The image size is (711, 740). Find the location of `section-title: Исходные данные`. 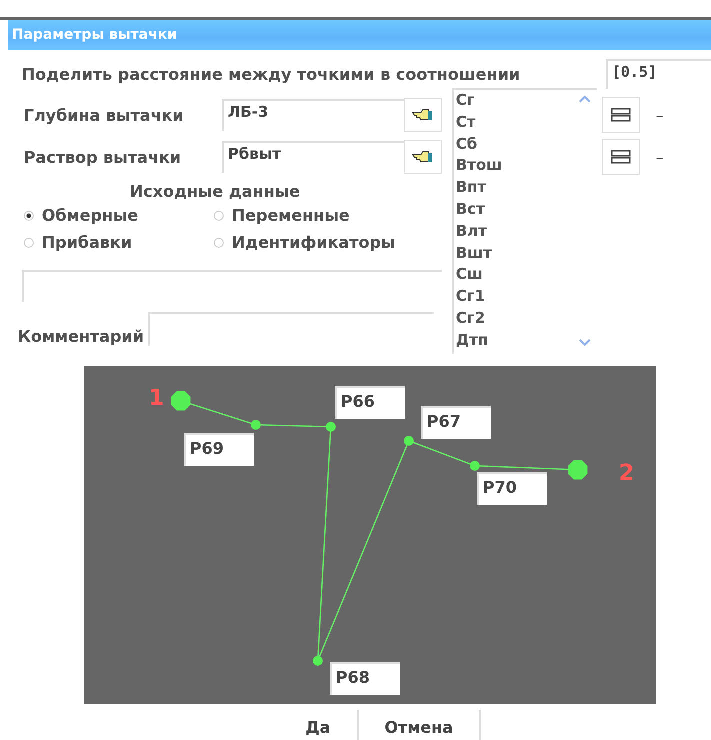

section-title: Исходные данные is located at coordinates (214, 192).